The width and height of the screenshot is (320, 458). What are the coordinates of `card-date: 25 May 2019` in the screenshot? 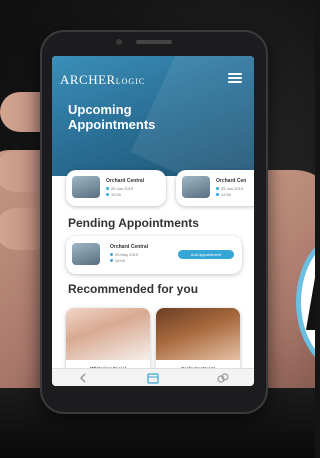 It's located at (124, 254).